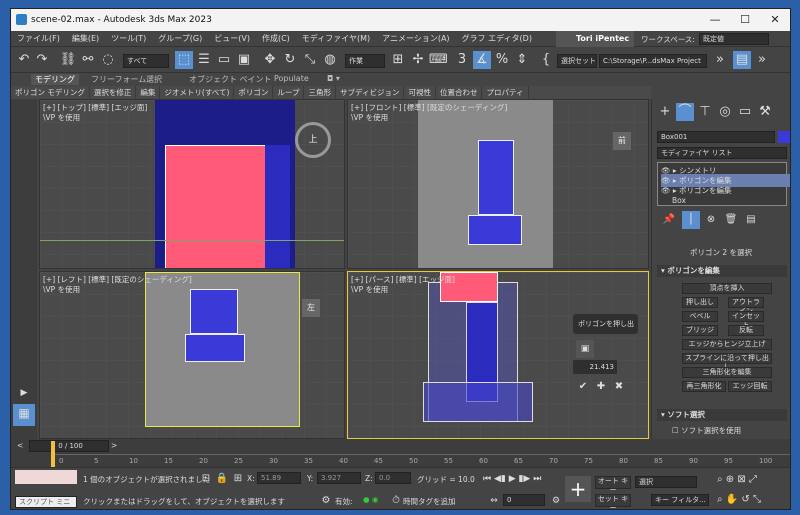 The width and height of the screenshot is (800, 515). I want to click on maxscript-mini-listener: スクリプト ミニ リス, so click(46, 502).